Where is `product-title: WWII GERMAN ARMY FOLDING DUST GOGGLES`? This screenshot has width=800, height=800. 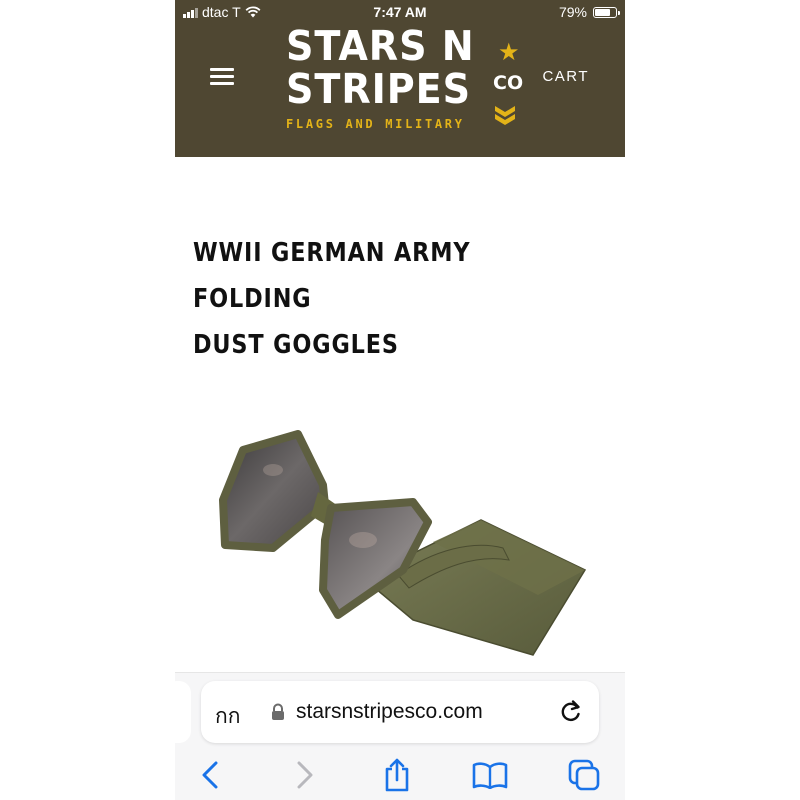
product-title: WWII GERMAN ARMY FOLDING DUST GOGGLES is located at coordinates (373, 299).